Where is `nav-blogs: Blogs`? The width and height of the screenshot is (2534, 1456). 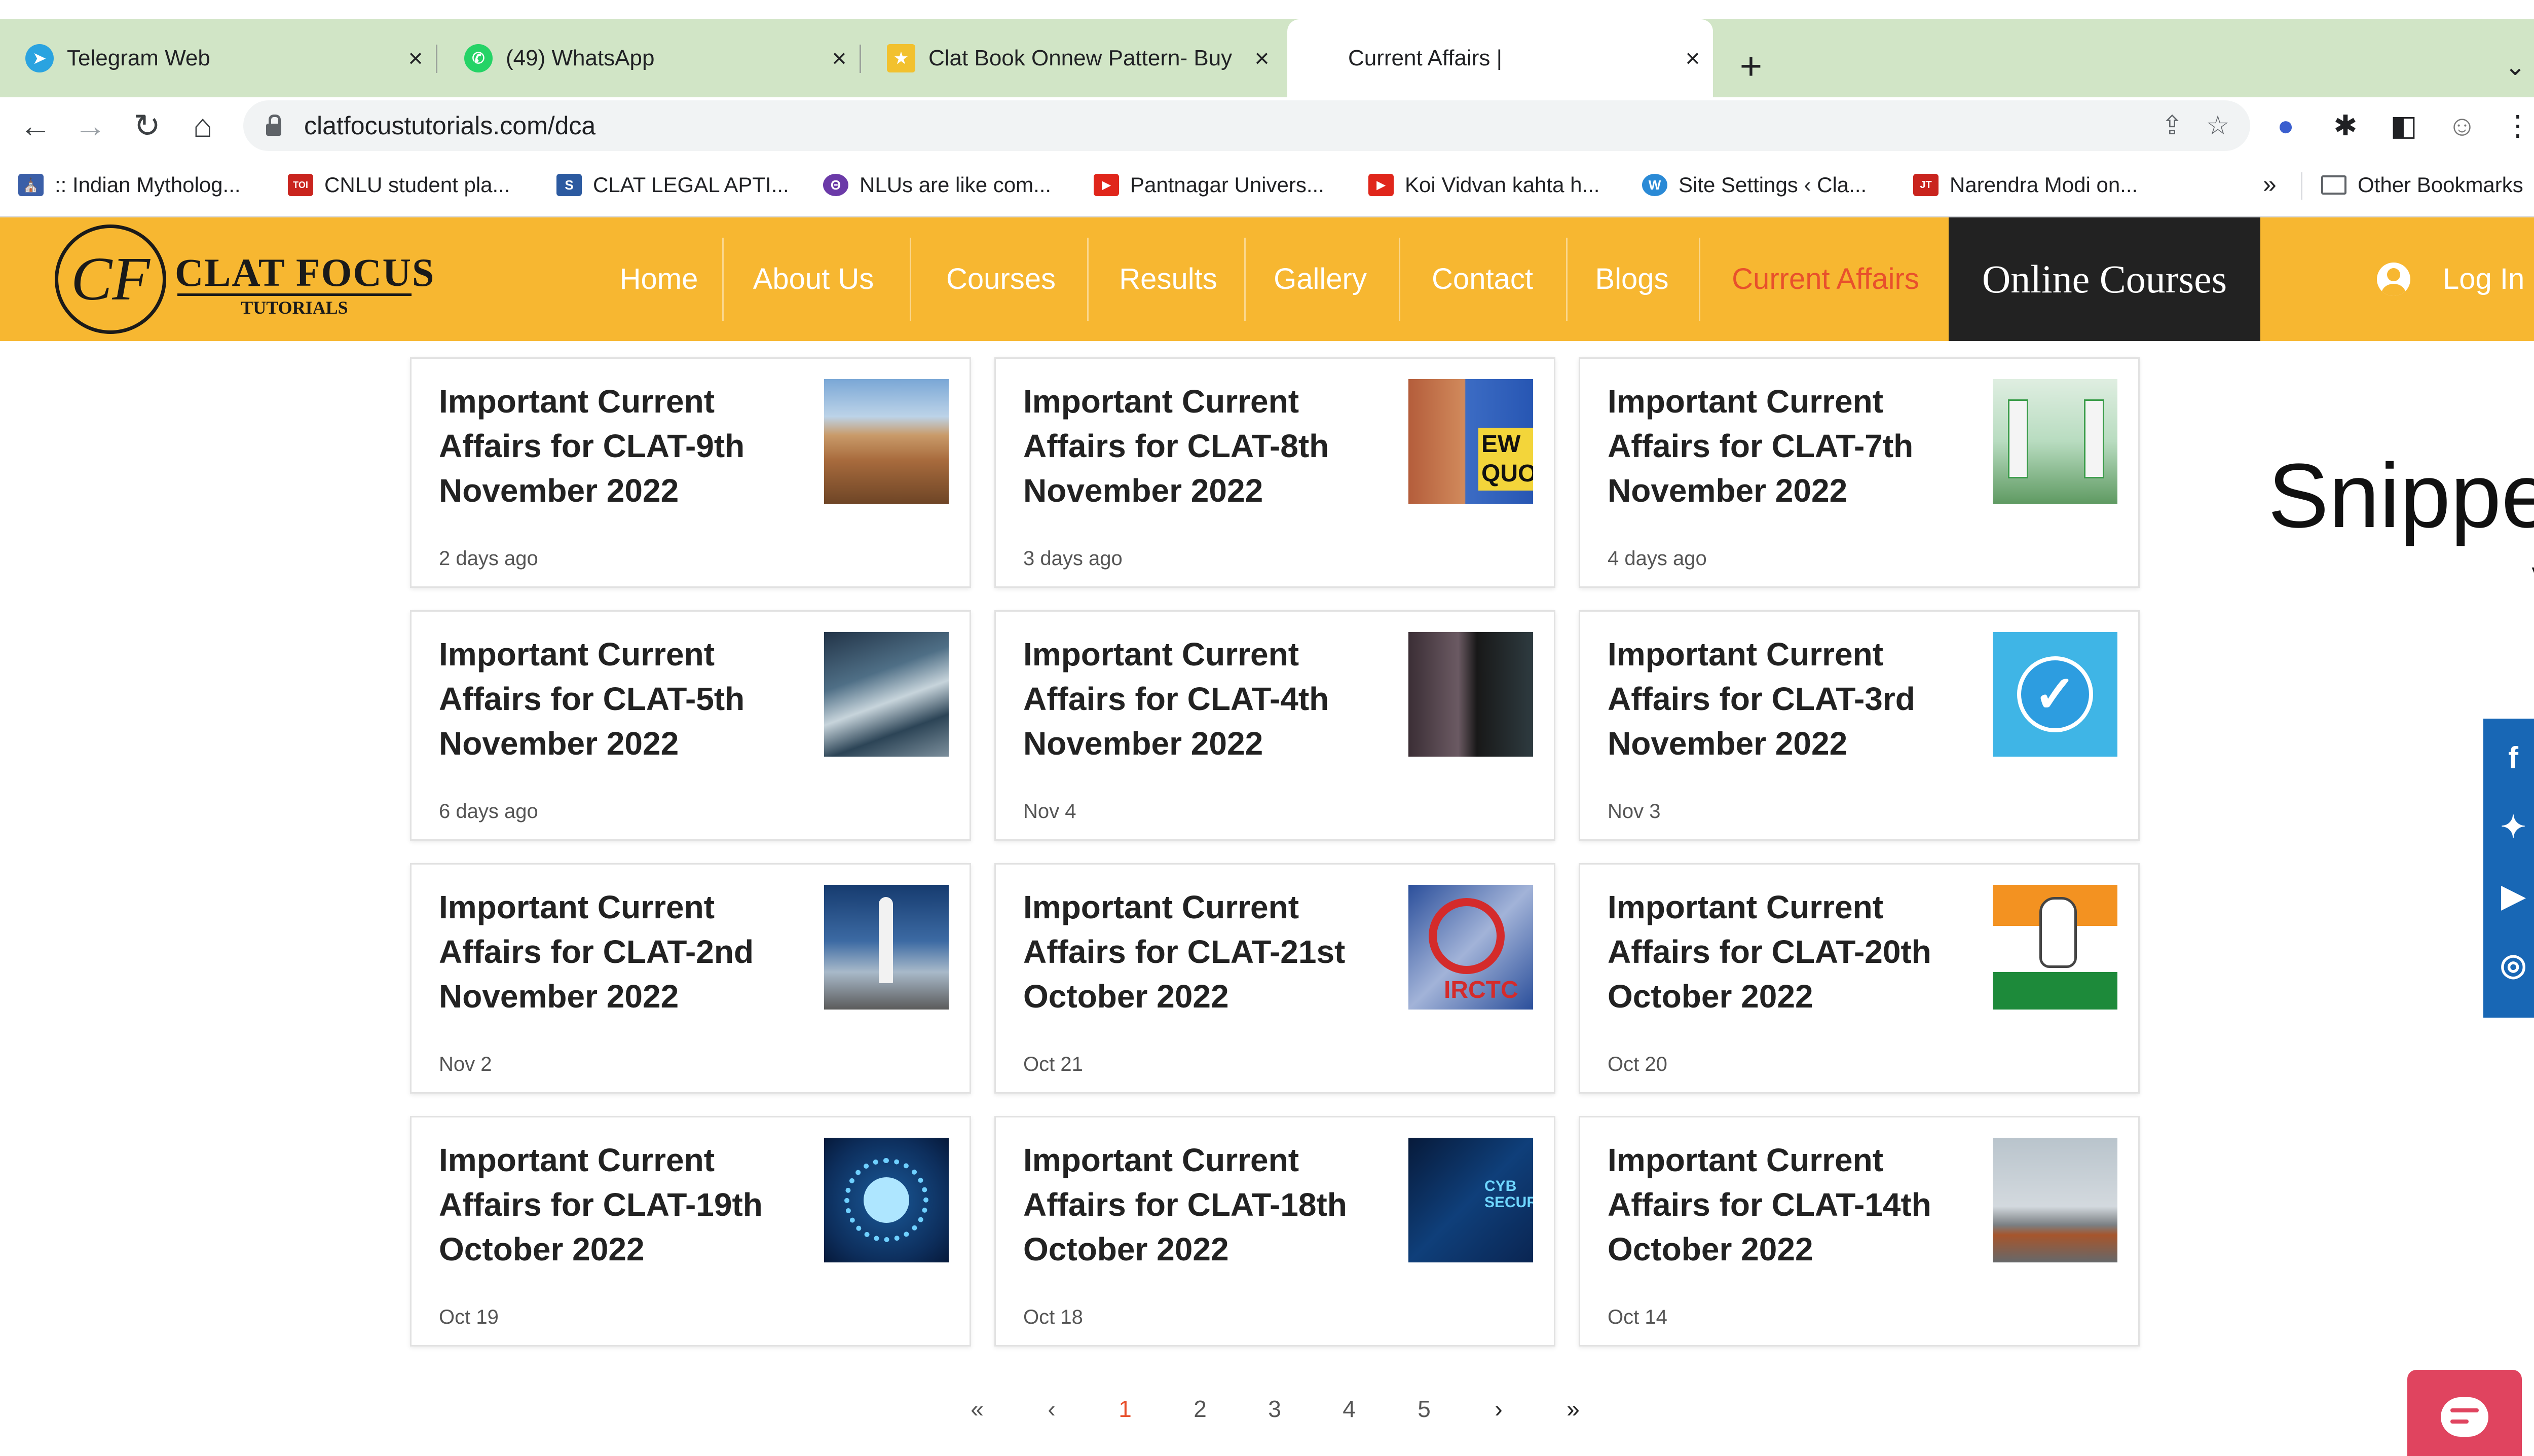
nav-blogs: Blogs is located at coordinates (1632, 279).